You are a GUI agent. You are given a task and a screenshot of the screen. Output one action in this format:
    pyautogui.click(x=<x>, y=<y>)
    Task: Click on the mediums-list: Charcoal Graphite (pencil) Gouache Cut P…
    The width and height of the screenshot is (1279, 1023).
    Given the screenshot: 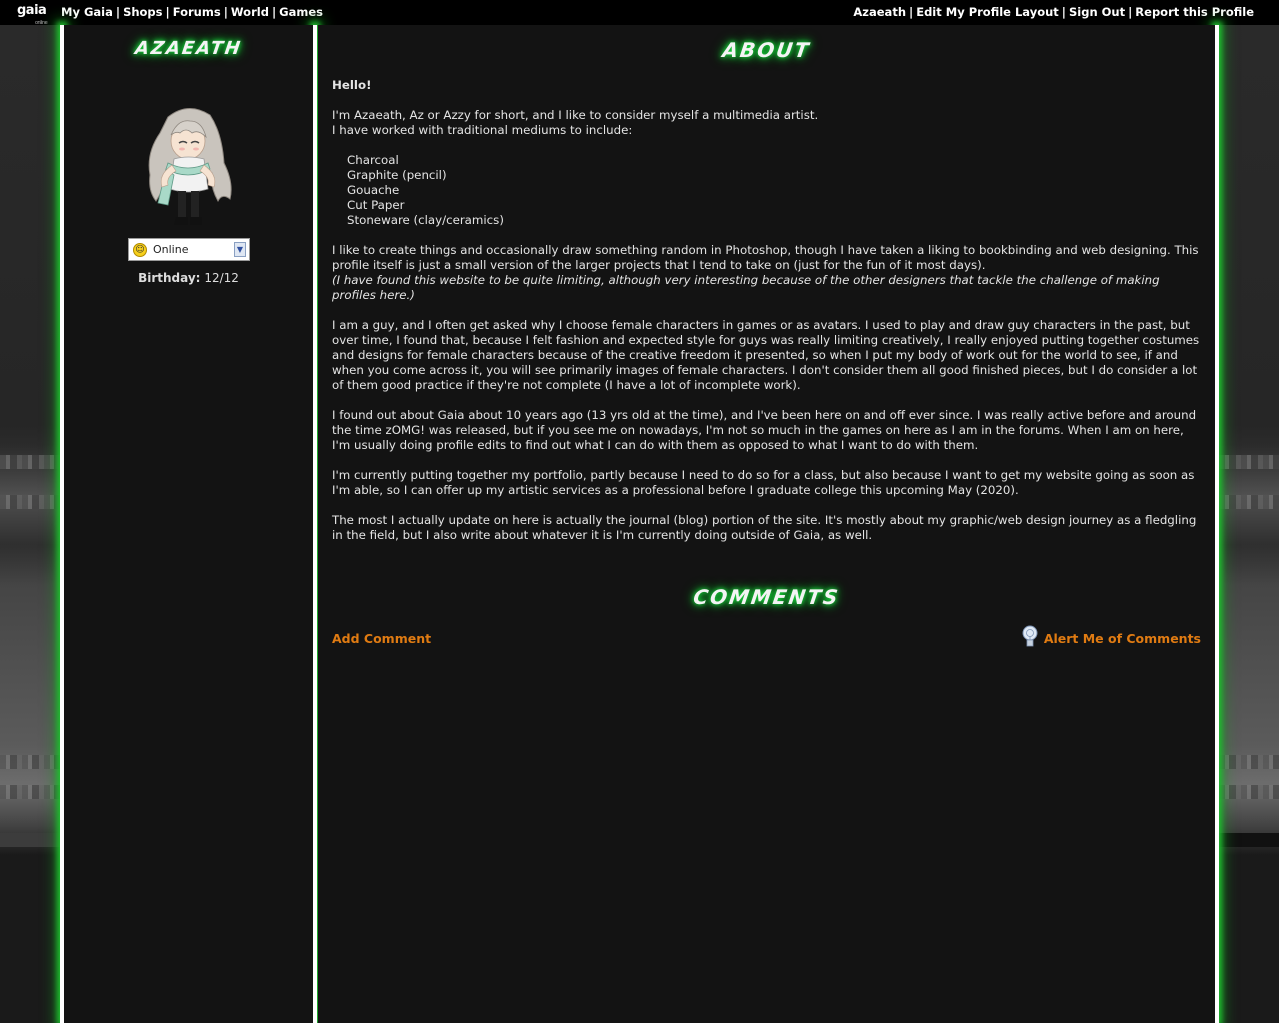 What is the action you would take?
    pyautogui.click(x=767, y=190)
    